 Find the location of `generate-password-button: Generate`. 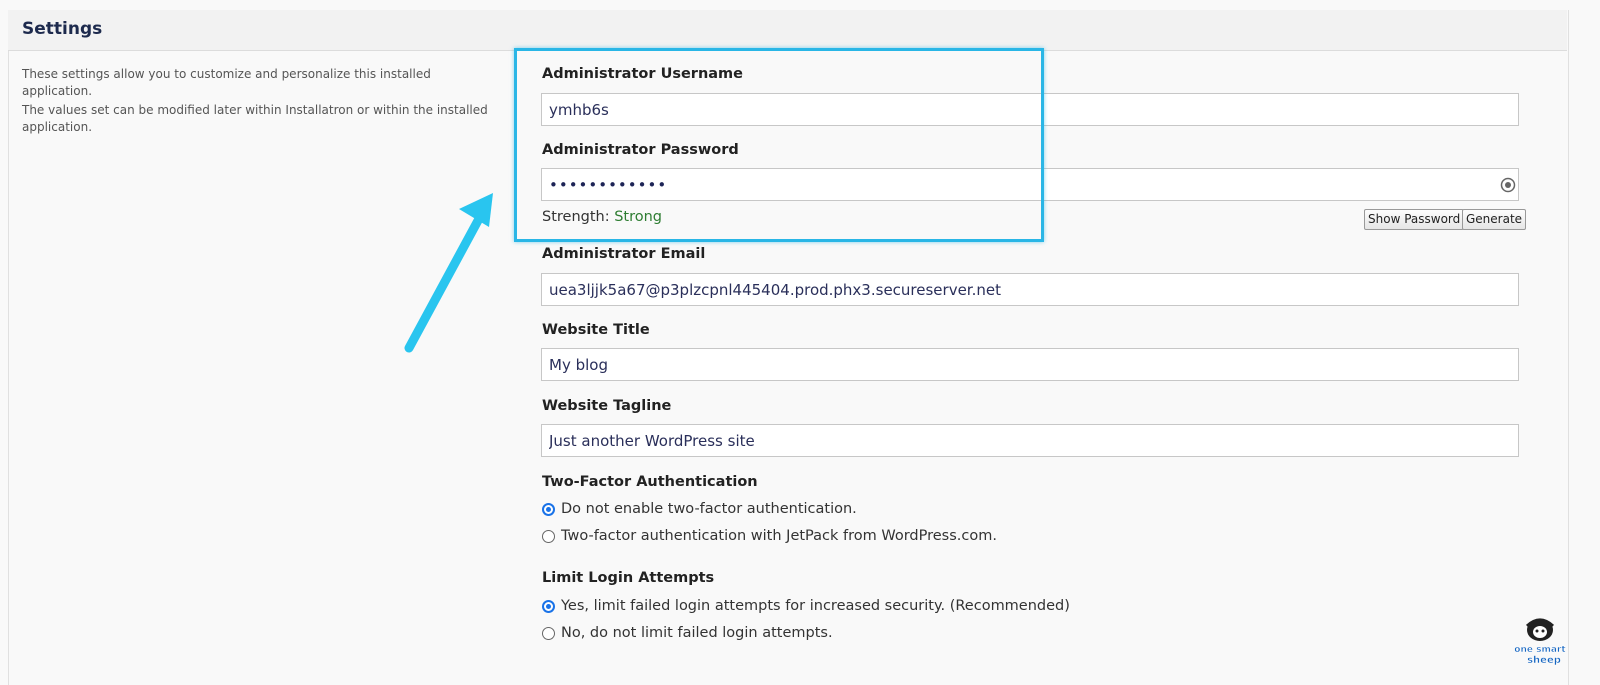

generate-password-button: Generate is located at coordinates (1494, 219).